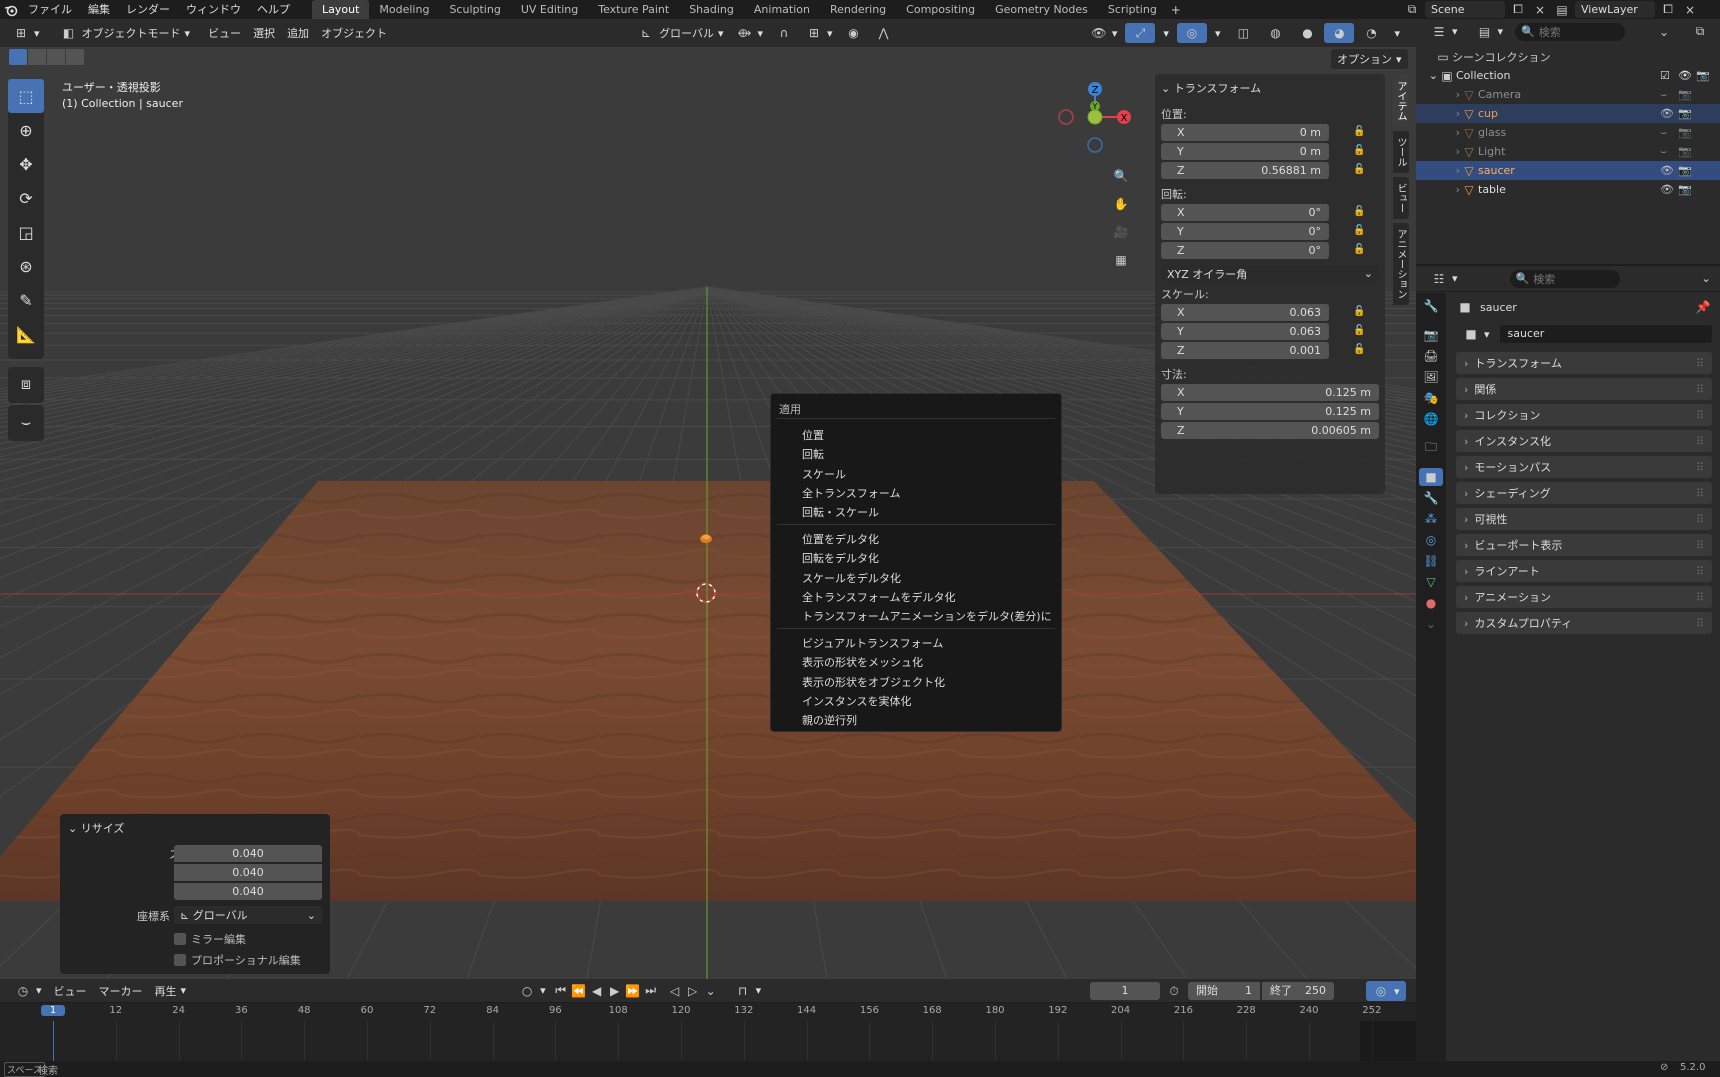  I want to click on select-extend-icon, so click(37, 57).